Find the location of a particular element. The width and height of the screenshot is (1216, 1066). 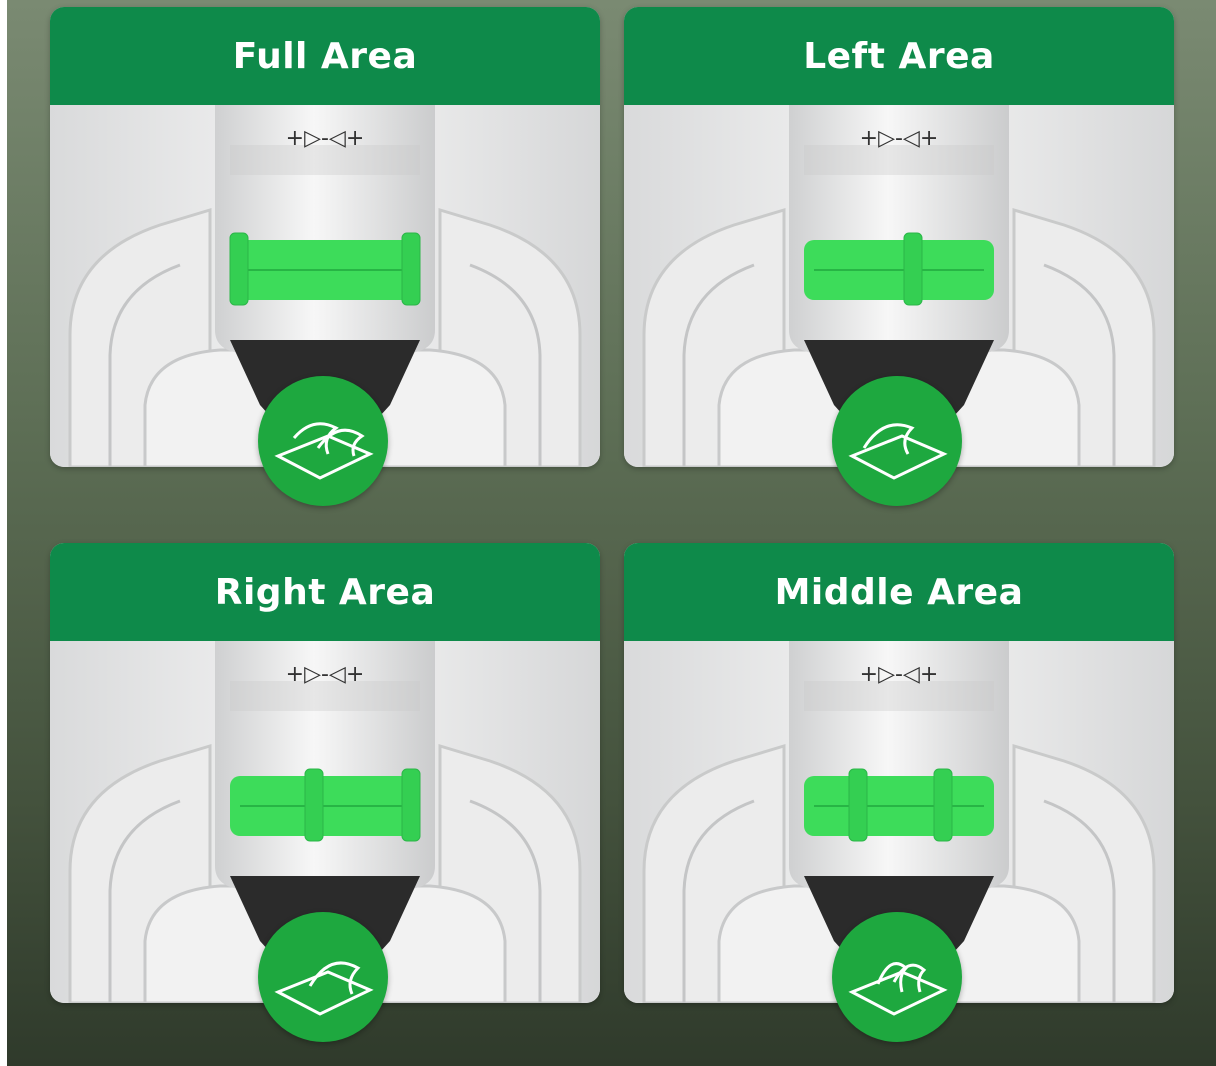

full-area-paper-icon is located at coordinates (323, 441).